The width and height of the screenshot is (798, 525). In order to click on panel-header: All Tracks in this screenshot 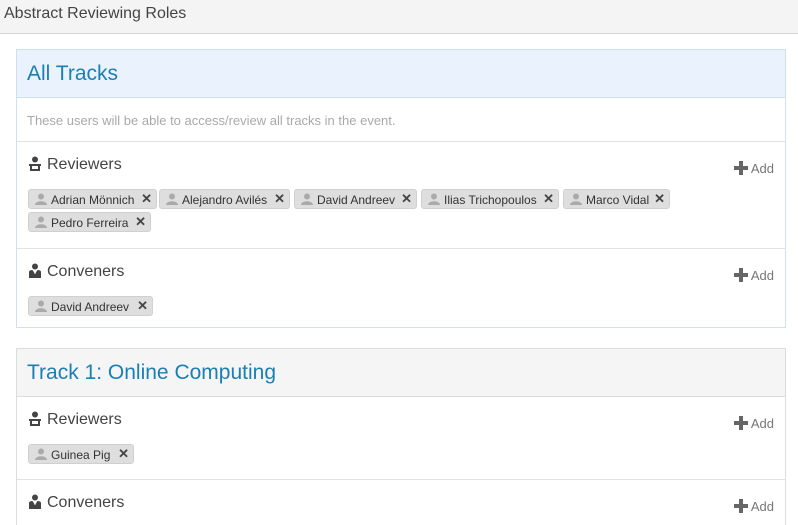, I will do `click(401, 74)`.